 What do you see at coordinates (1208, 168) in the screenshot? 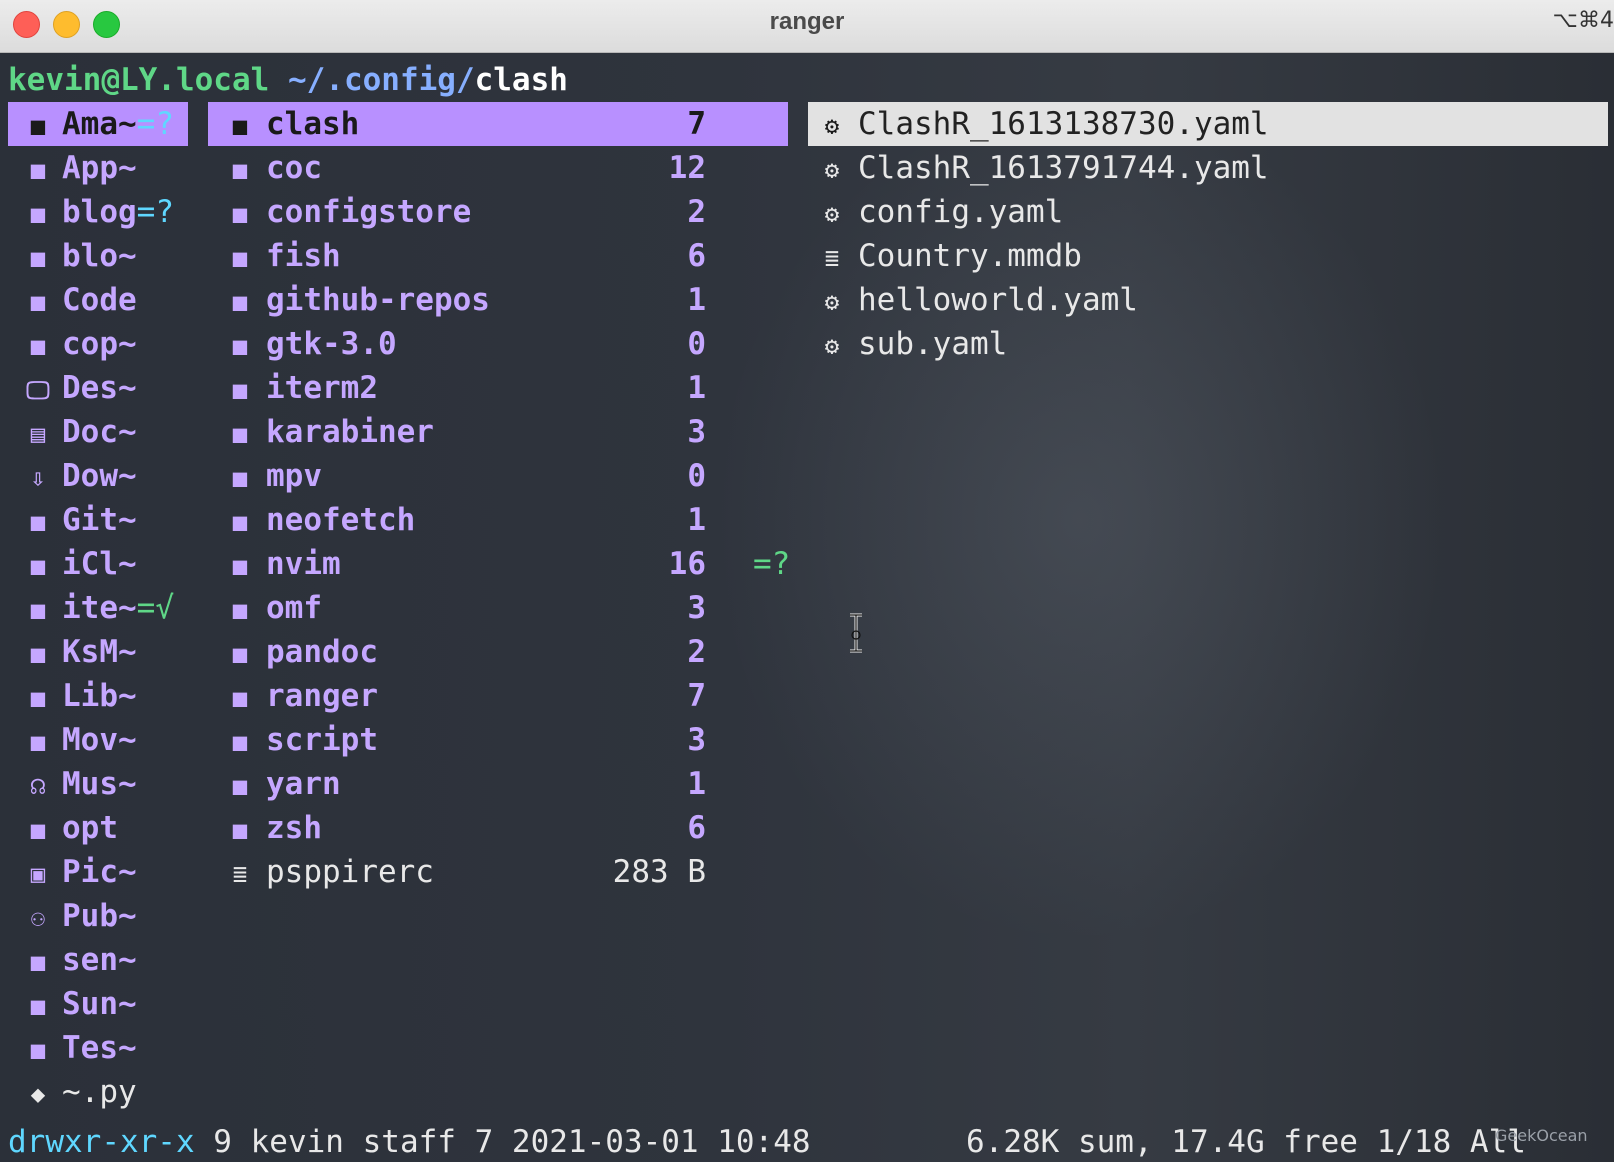
I see `preview-entry: ⚙ ClashR_1613791744.yaml` at bounding box center [1208, 168].